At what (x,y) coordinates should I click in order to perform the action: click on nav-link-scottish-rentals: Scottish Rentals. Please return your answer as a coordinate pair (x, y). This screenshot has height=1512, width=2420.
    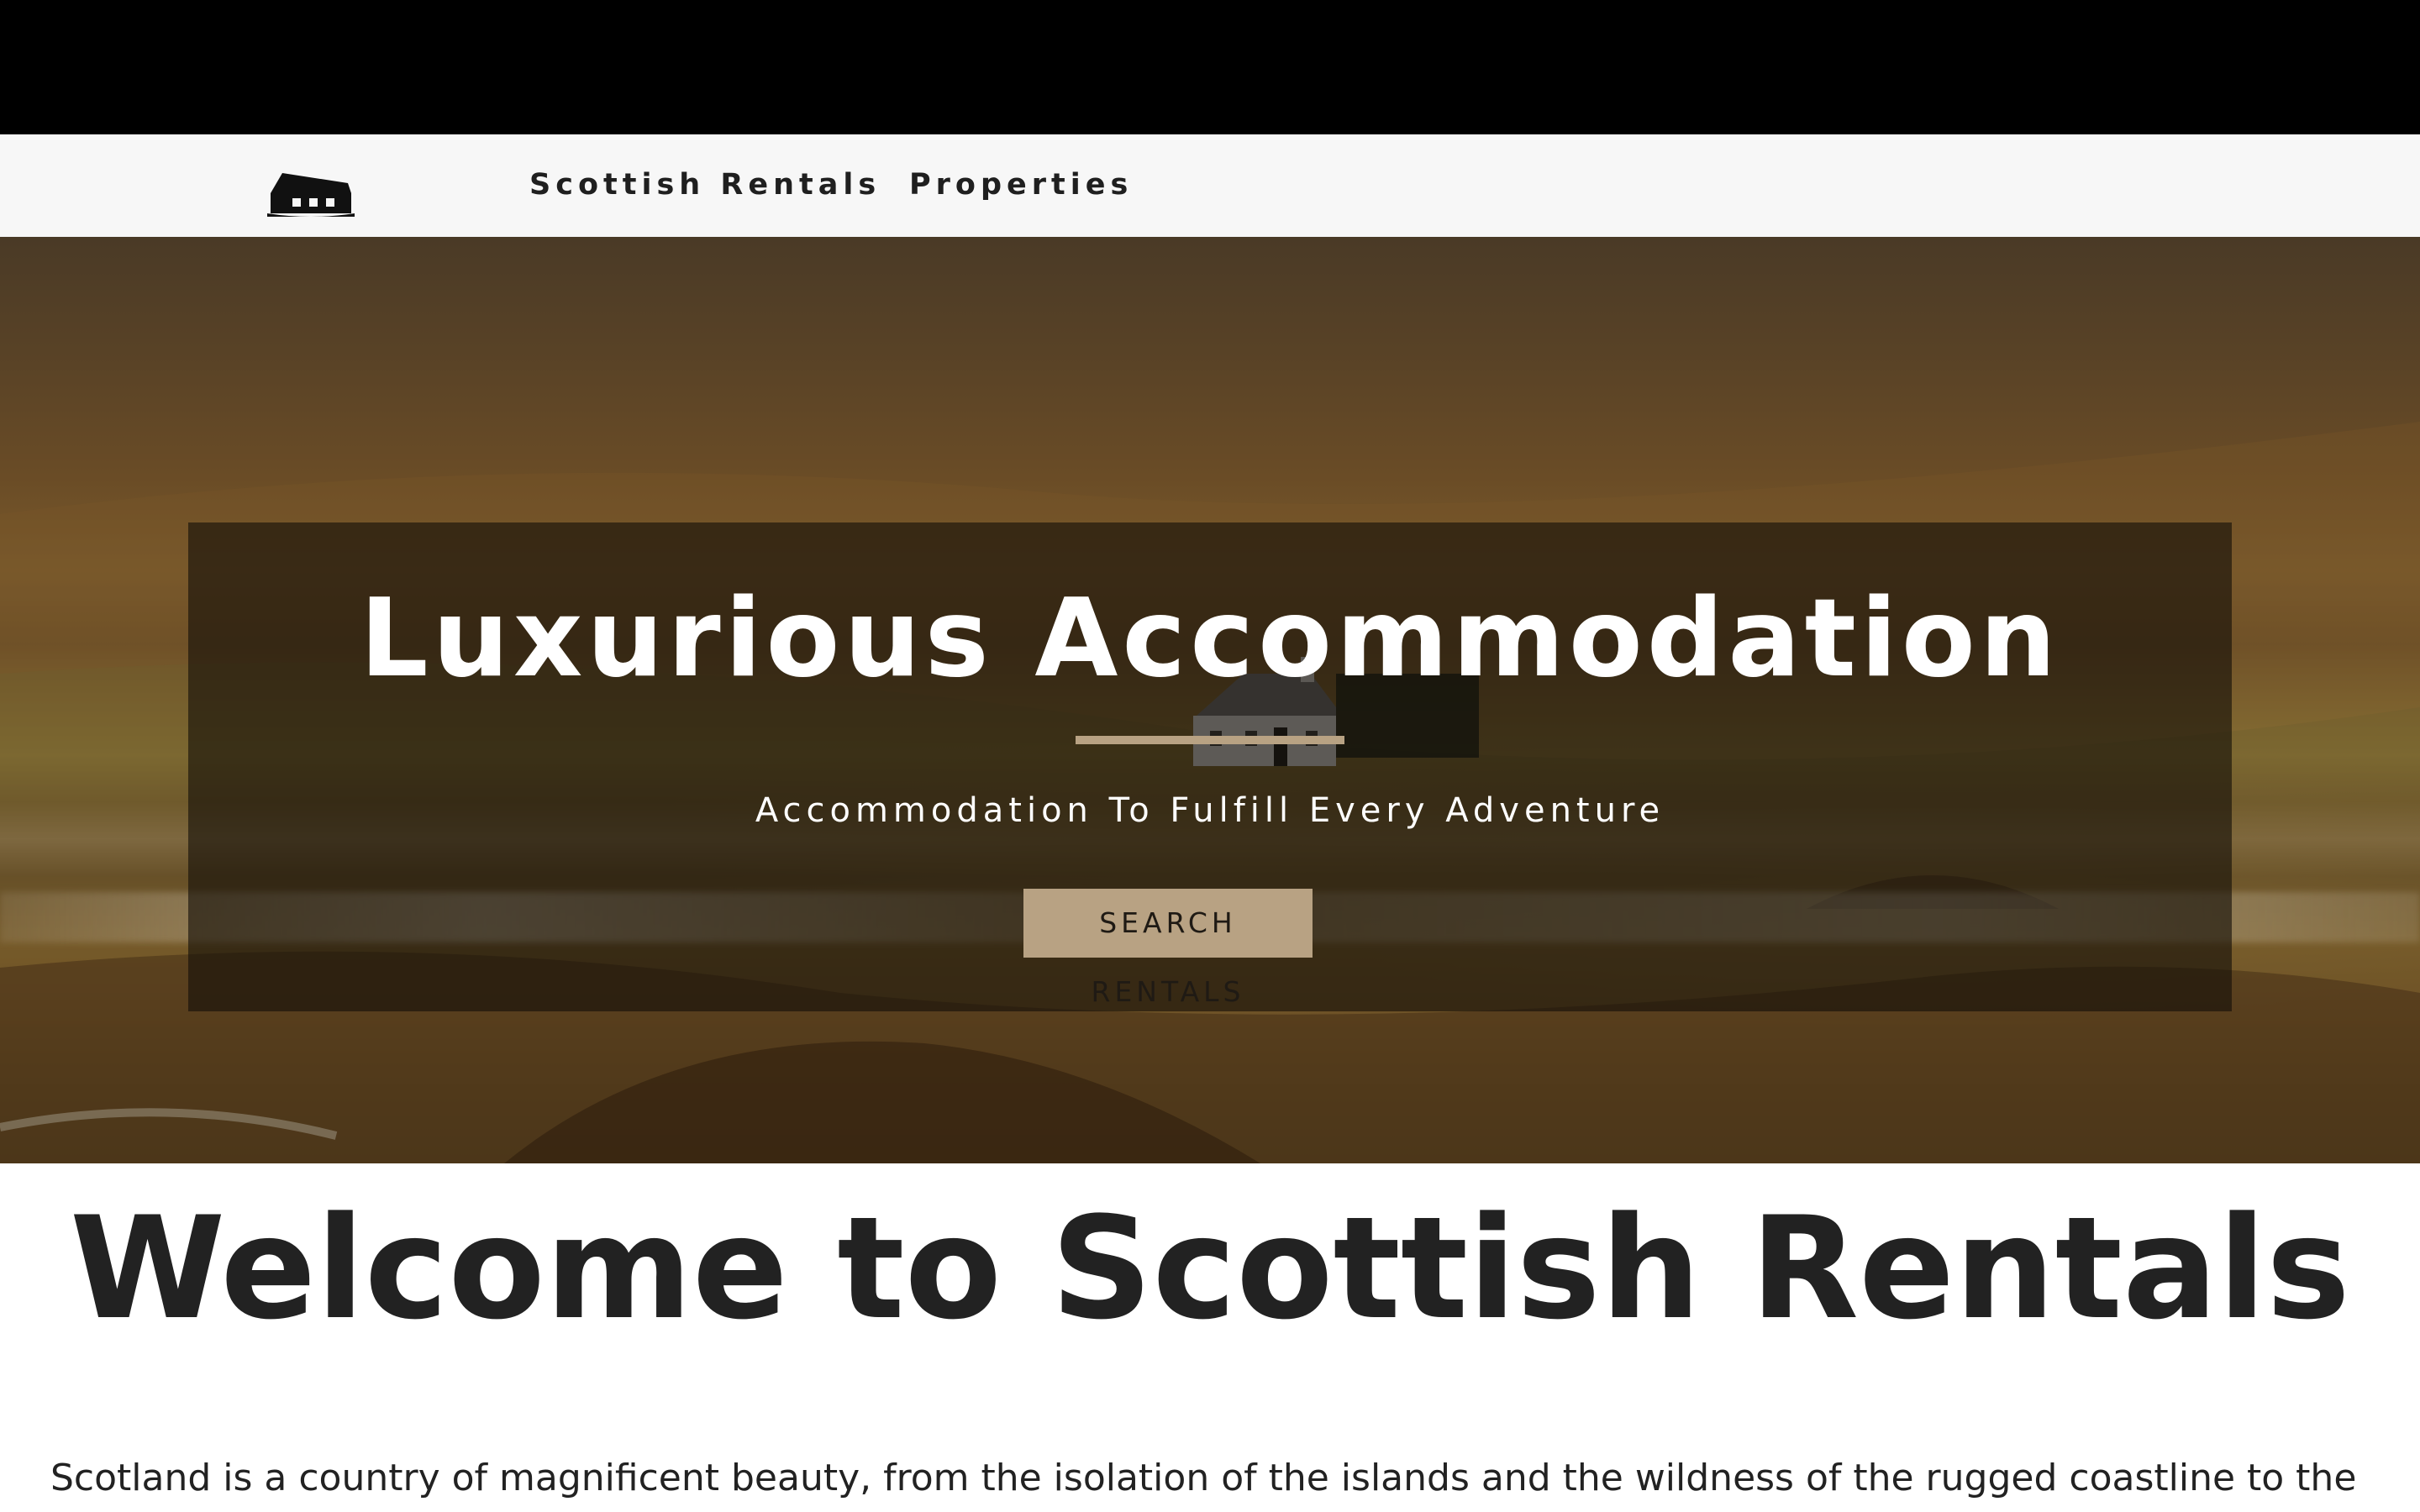
    Looking at the image, I should click on (705, 184).